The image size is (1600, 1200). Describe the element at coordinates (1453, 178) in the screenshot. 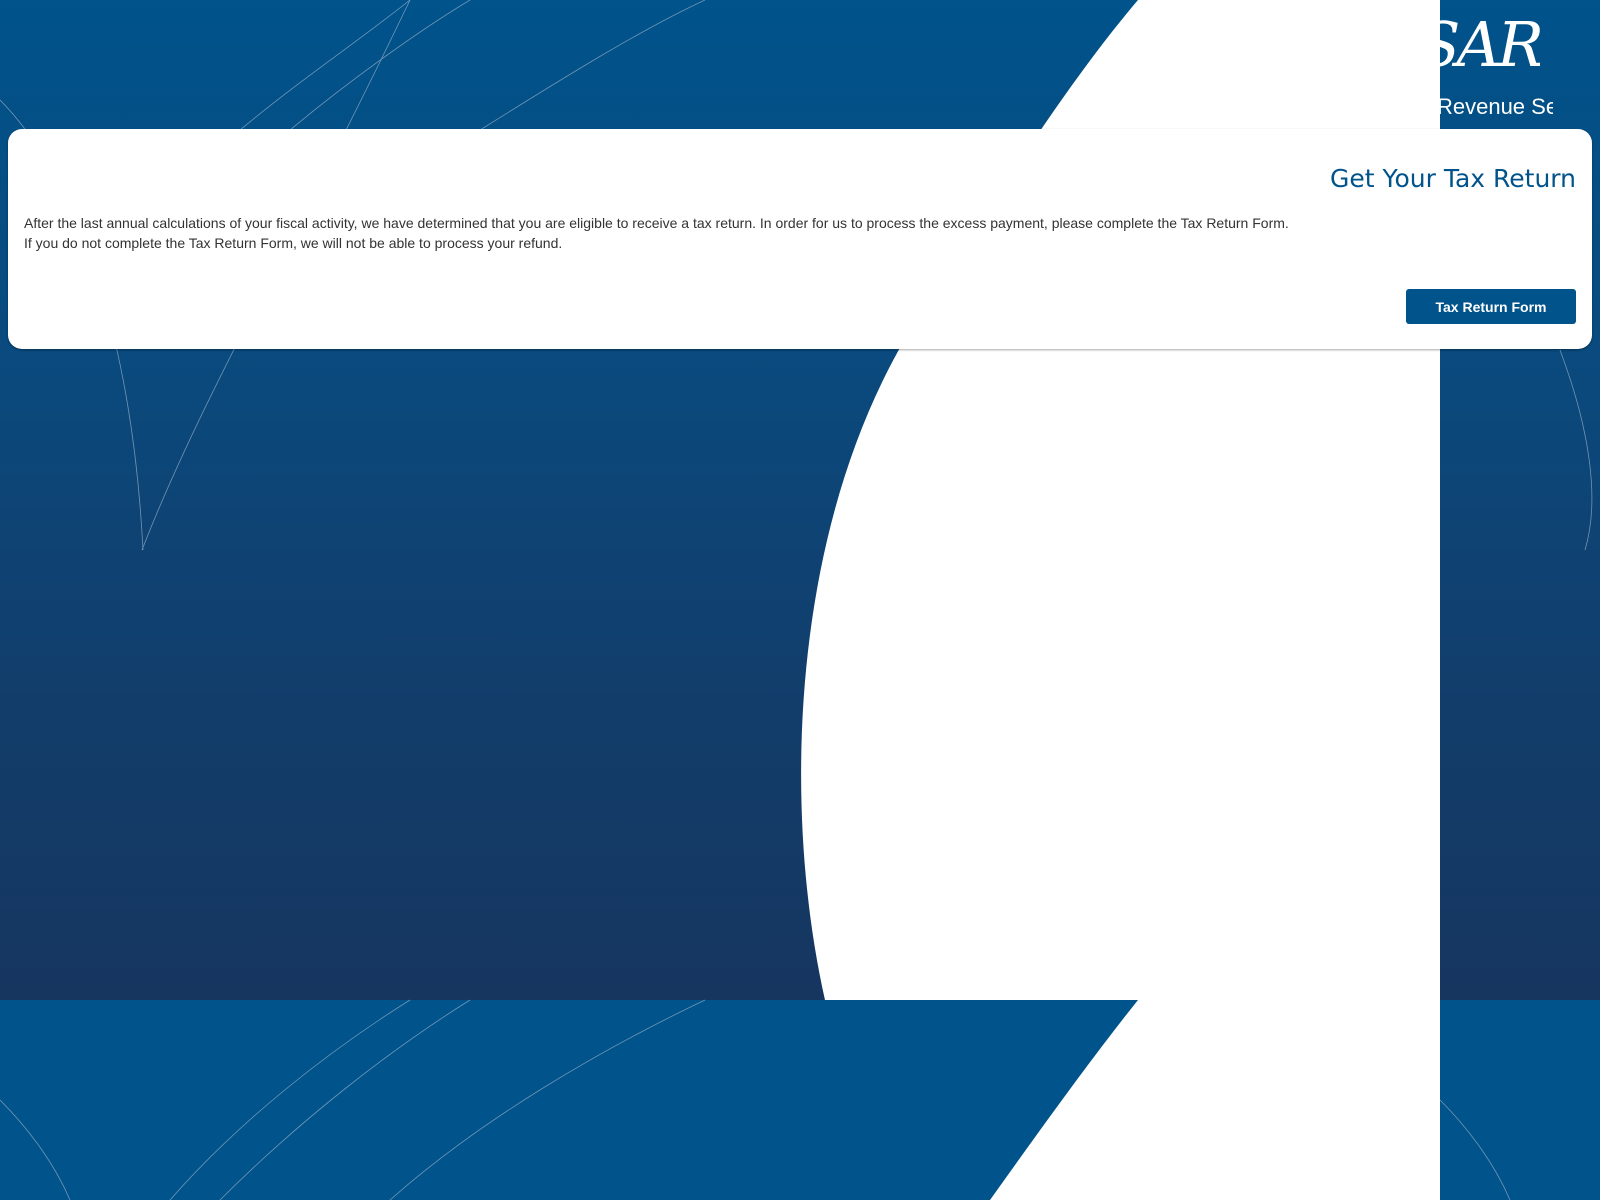

I see `card-title: Get Your Tax Return` at that location.